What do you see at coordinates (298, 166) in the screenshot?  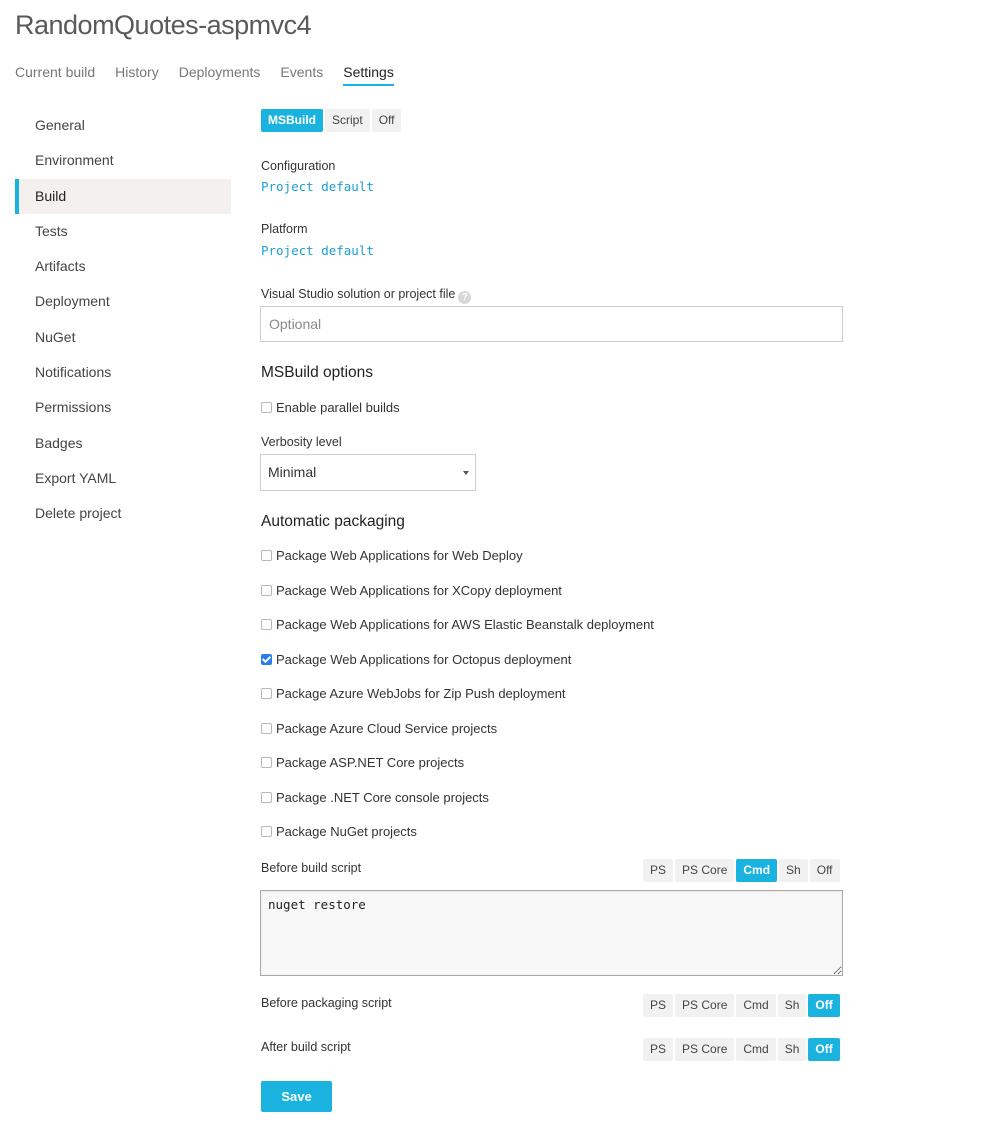 I see `configuration-label: Configuration` at bounding box center [298, 166].